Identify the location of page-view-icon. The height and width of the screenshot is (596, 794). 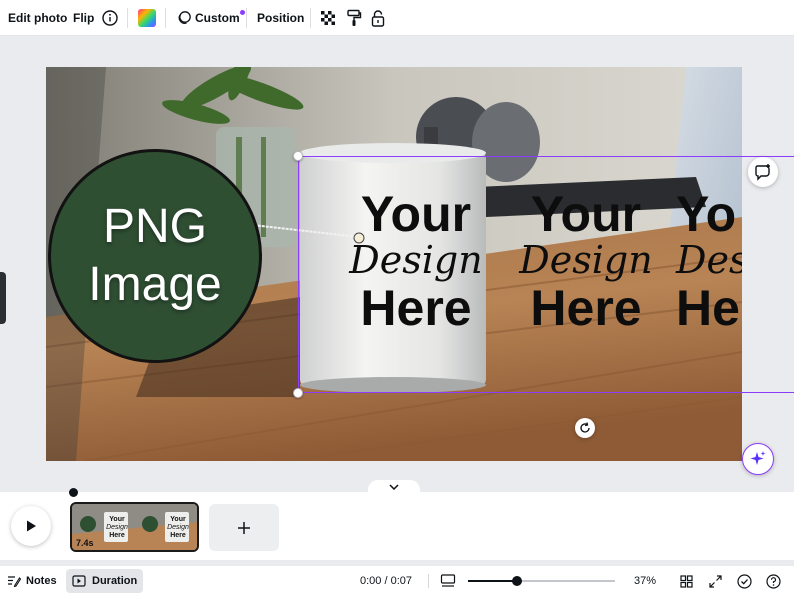
(448, 581).